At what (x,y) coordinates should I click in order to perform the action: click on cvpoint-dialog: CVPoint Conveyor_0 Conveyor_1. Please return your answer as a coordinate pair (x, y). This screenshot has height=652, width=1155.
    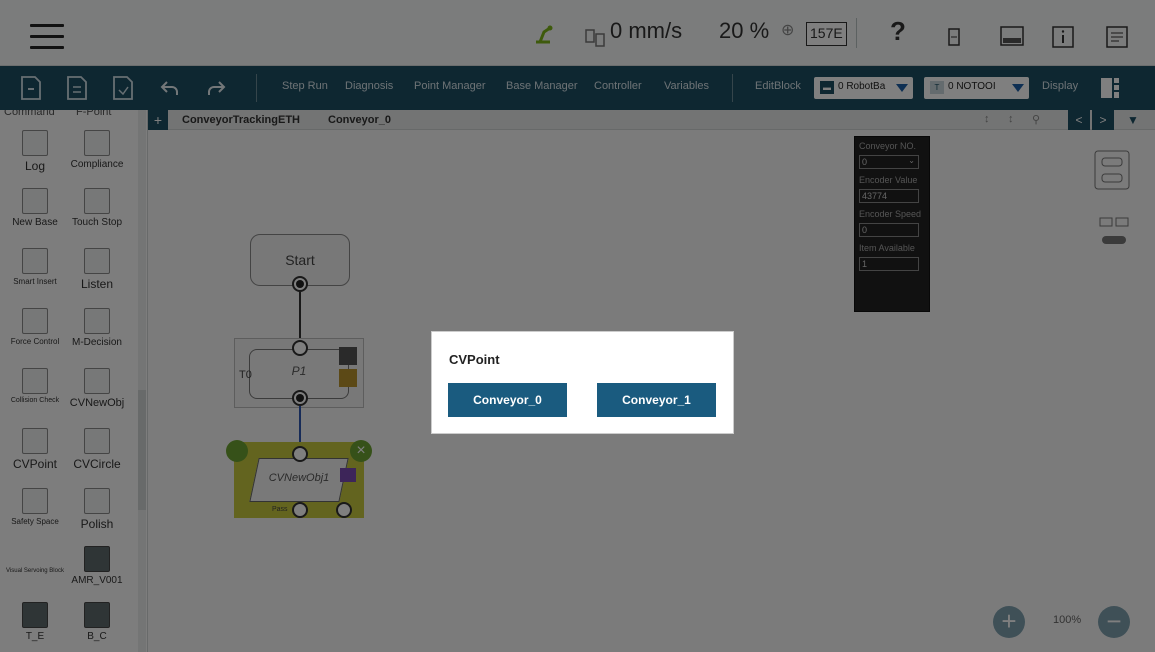
    Looking at the image, I should click on (582, 382).